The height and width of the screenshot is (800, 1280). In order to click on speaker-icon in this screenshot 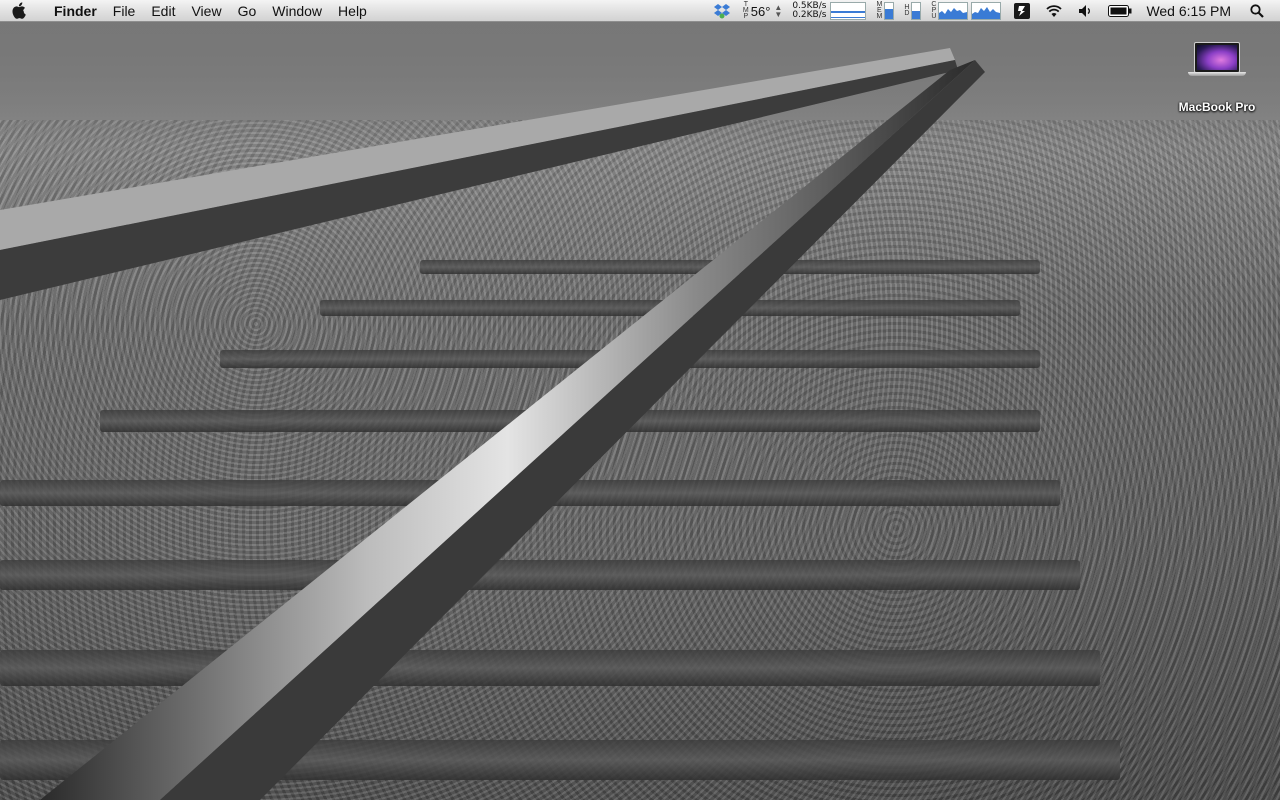, I will do `click(1086, 11)`.